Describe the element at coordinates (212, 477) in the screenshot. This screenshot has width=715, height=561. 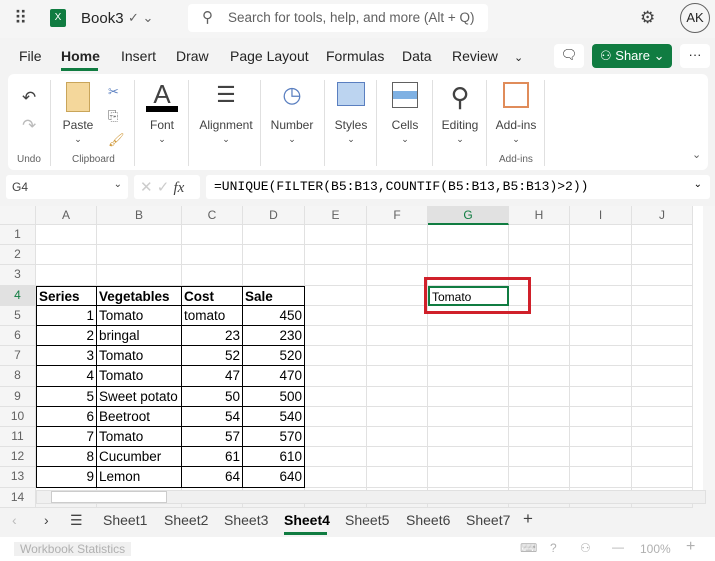
I see `table-cell: 64` at that location.